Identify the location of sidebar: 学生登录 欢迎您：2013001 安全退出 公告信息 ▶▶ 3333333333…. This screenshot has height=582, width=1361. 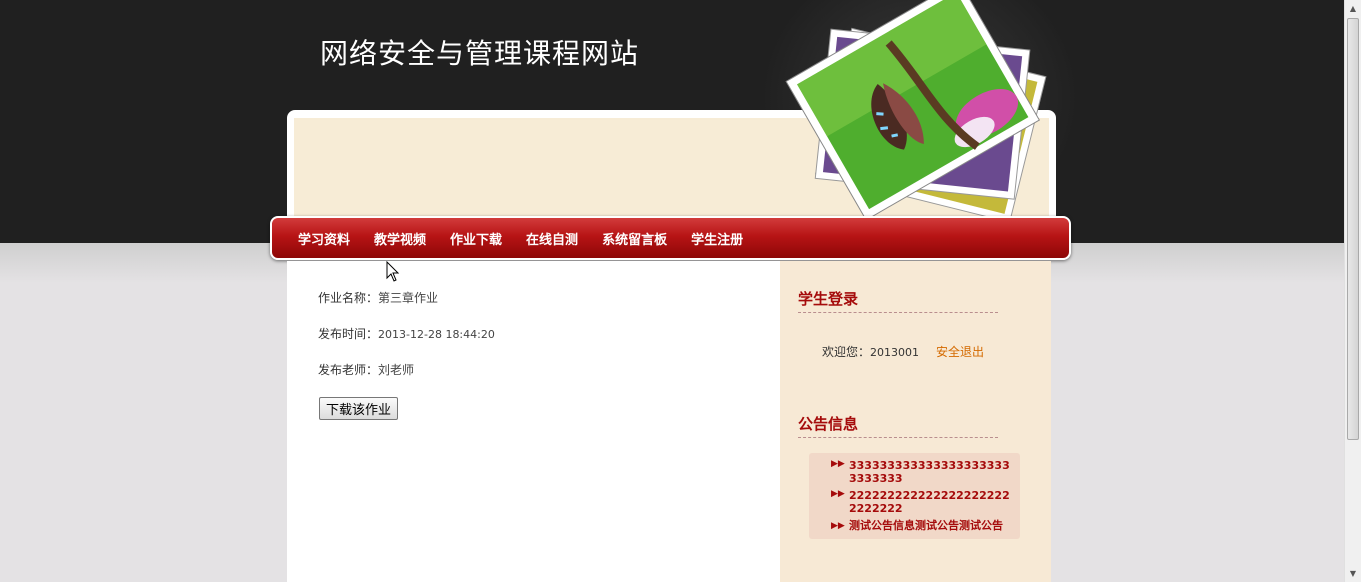
(915, 421).